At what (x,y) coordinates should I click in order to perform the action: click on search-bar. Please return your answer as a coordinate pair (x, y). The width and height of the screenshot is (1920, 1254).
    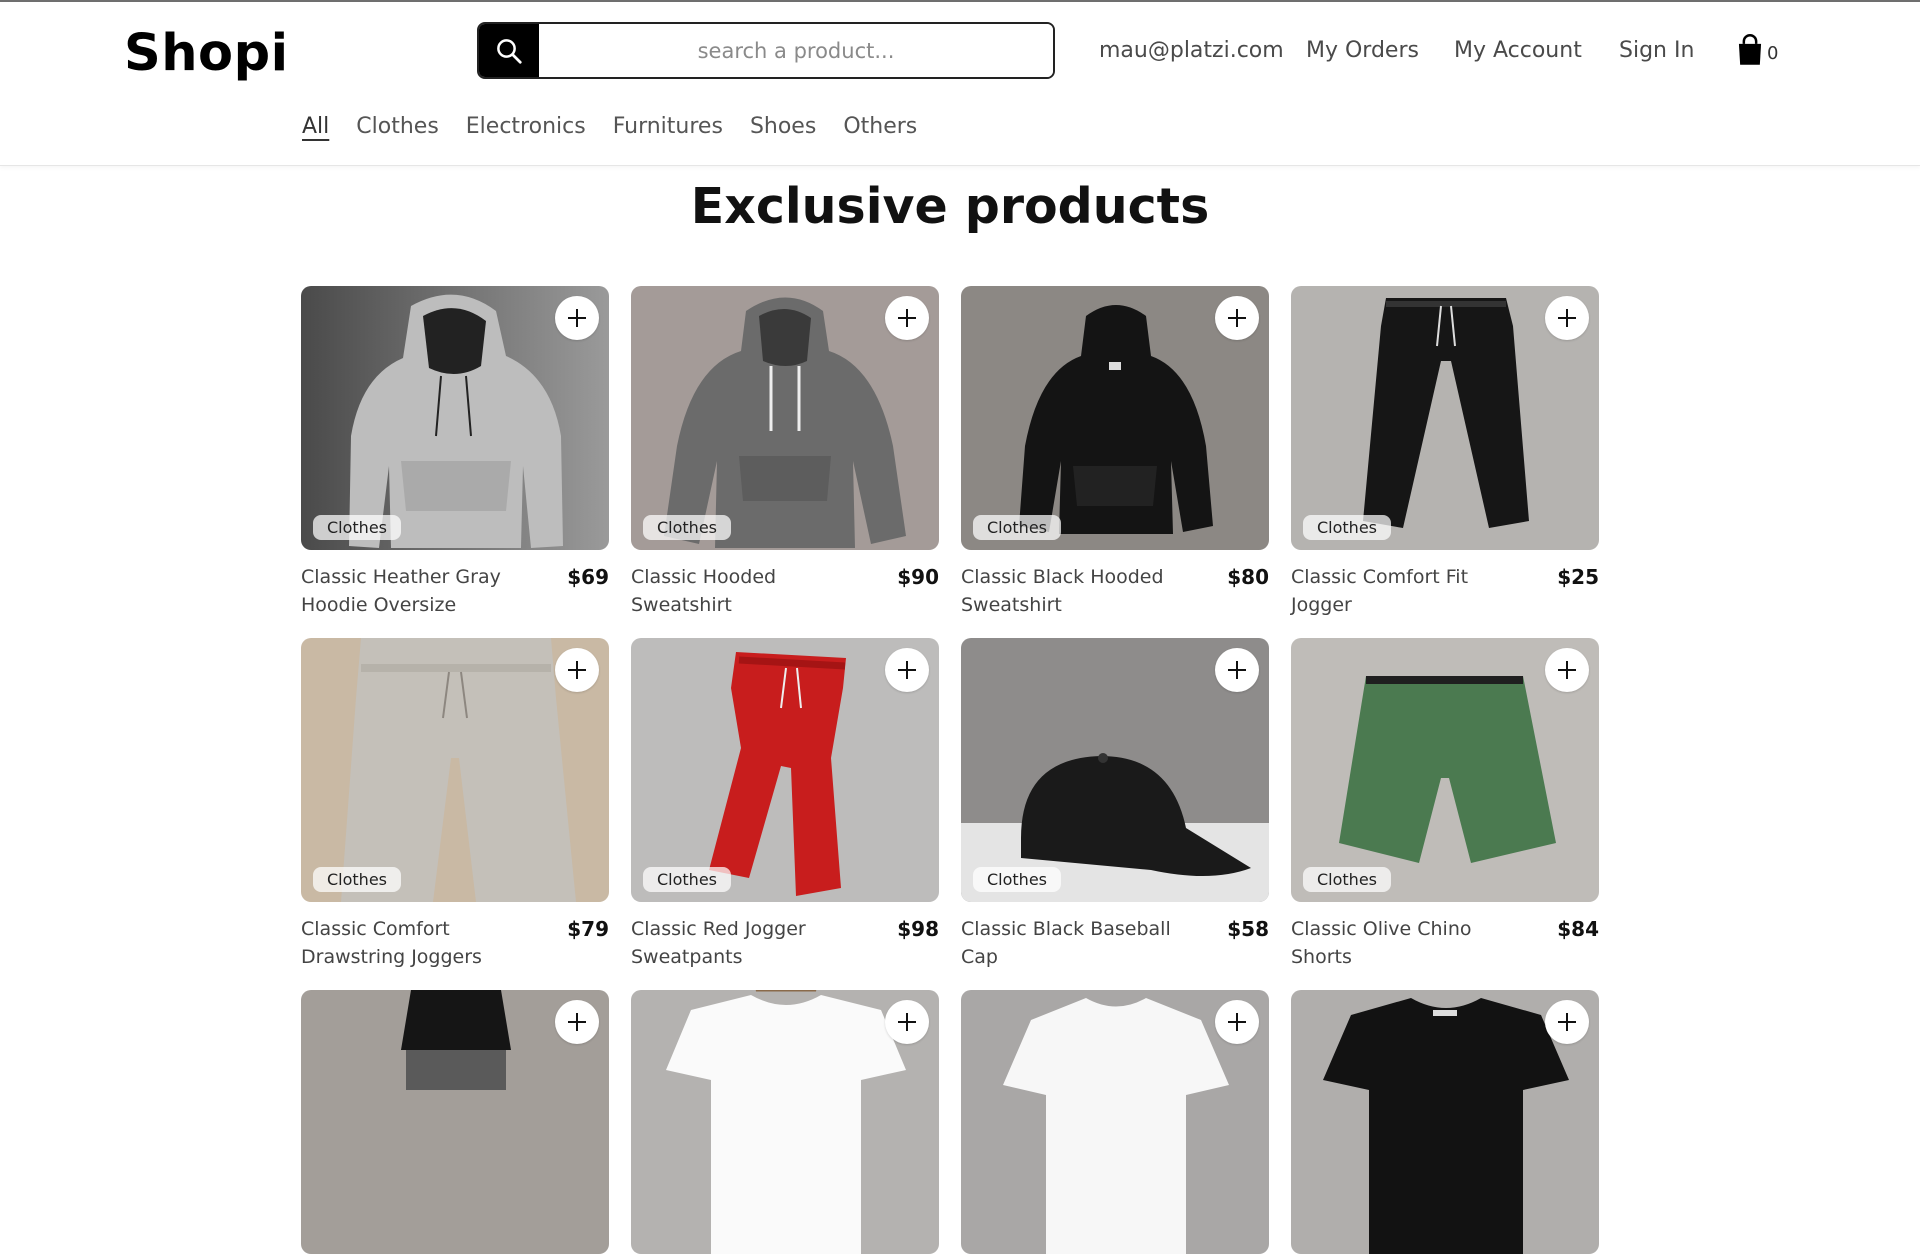
    Looking at the image, I should click on (766, 50).